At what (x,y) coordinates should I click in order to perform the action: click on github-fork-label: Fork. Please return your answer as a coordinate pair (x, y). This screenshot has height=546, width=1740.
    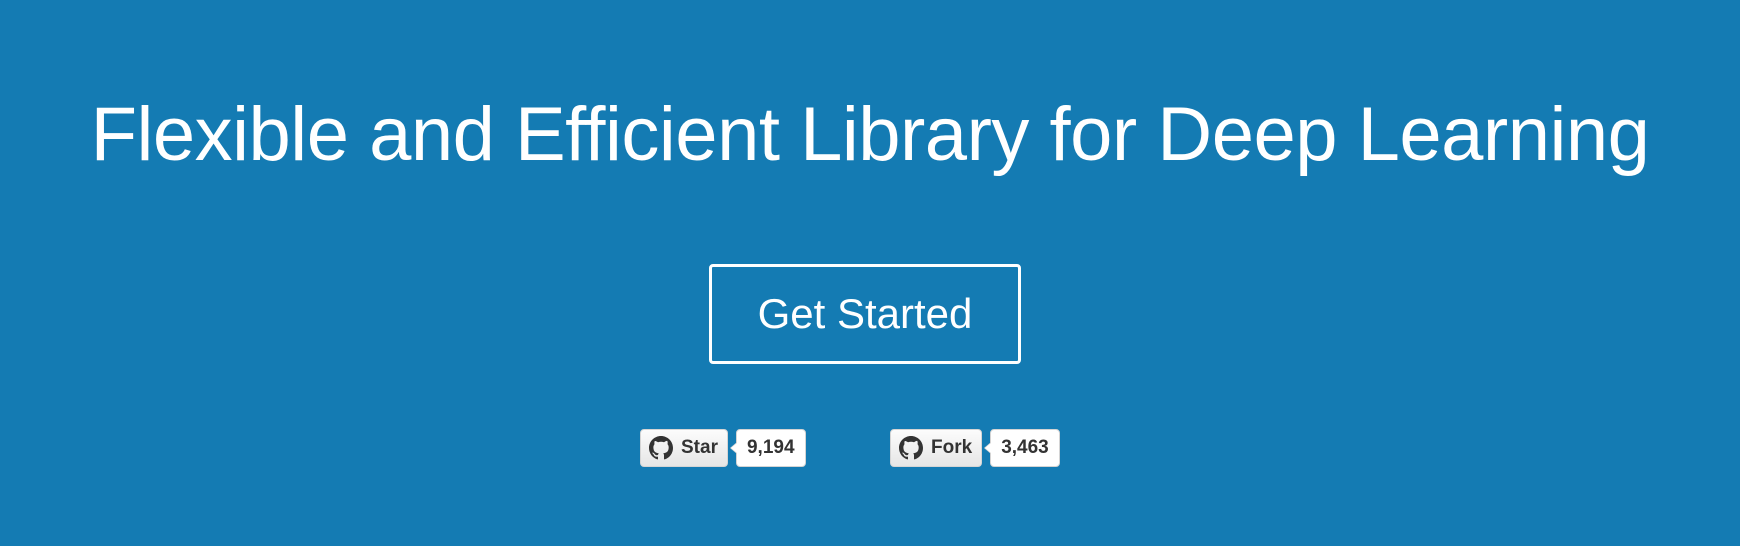
    Looking at the image, I should click on (952, 447).